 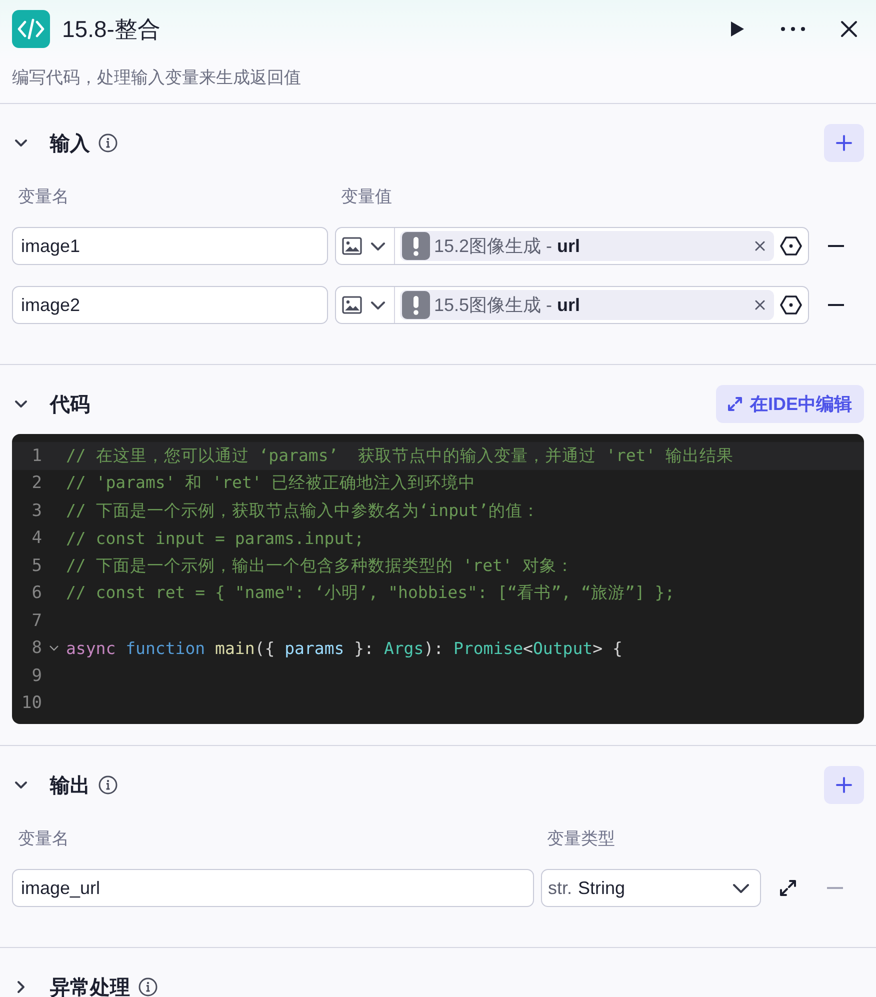 What do you see at coordinates (344, 648) in the screenshot?
I see `code-line: async function main({ params }: Args): Promise<Output> {` at bounding box center [344, 648].